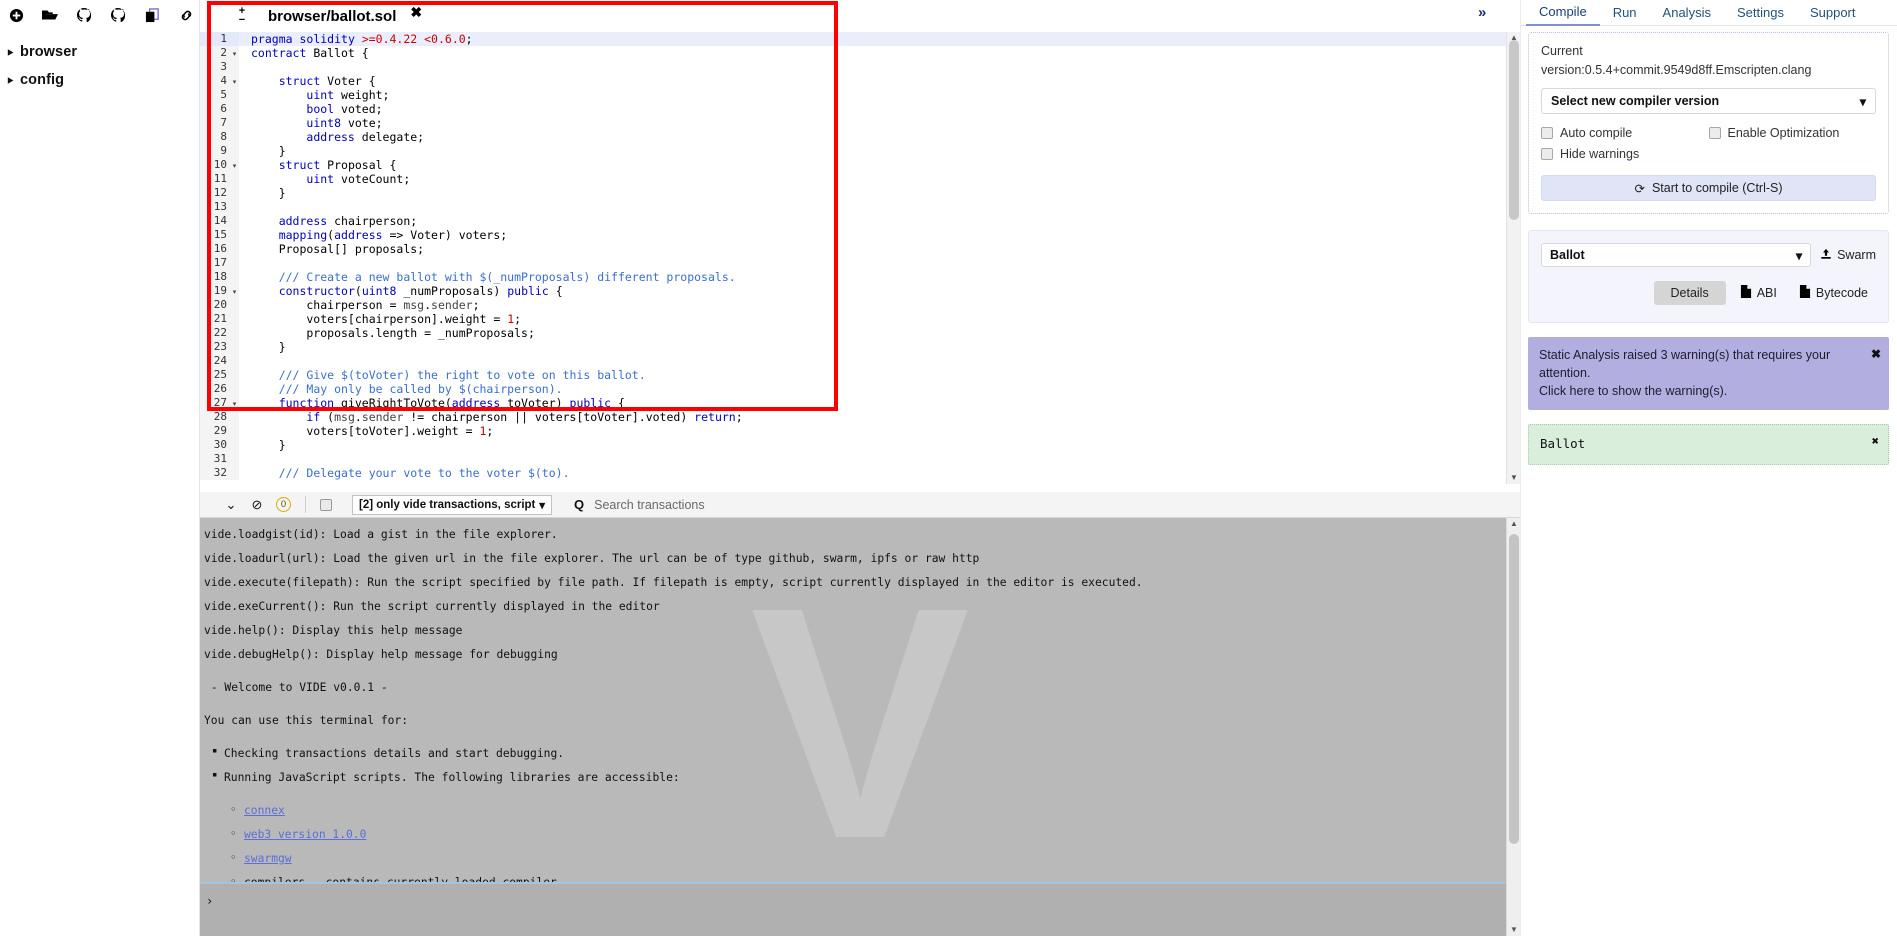  Describe the element at coordinates (118, 15) in the screenshot. I see `connect-github-icon` at that location.